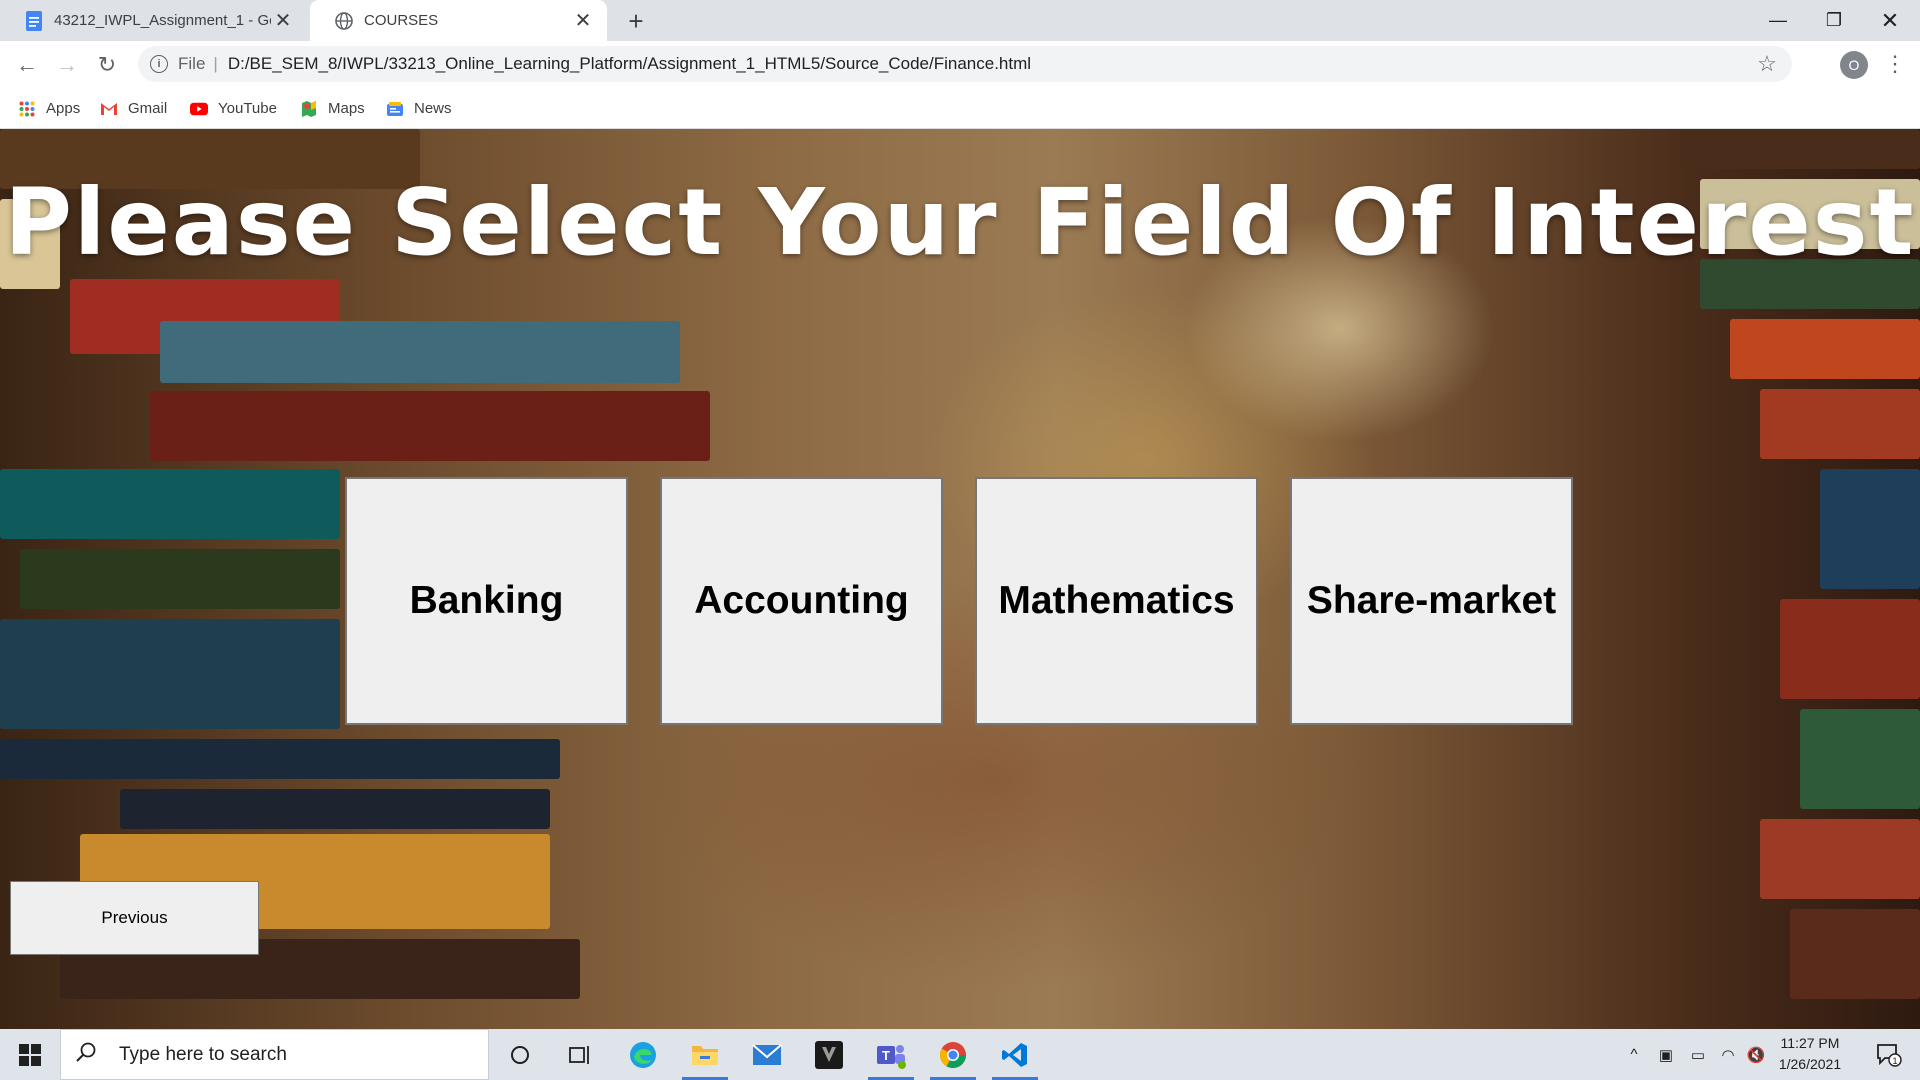 Image resolution: width=1920 pixels, height=1080 pixels. I want to click on maps-icon, so click(309, 109).